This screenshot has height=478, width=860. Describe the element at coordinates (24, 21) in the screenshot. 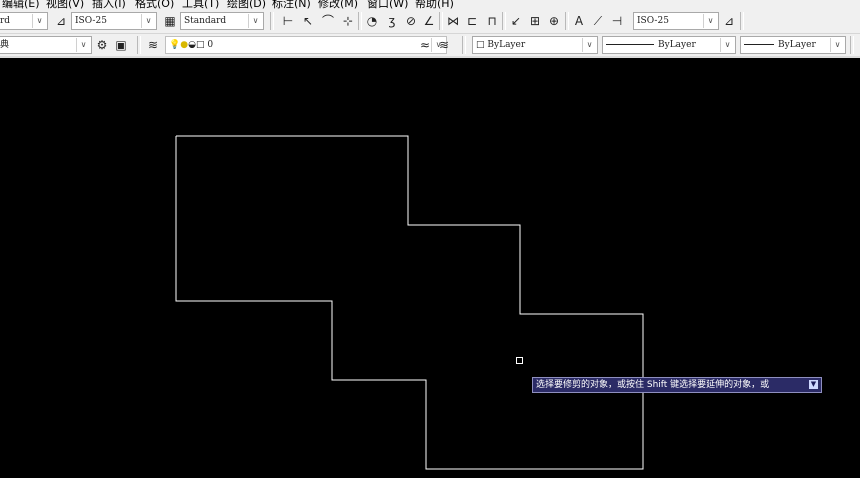

I see `text-style-select: rd ∨` at that location.